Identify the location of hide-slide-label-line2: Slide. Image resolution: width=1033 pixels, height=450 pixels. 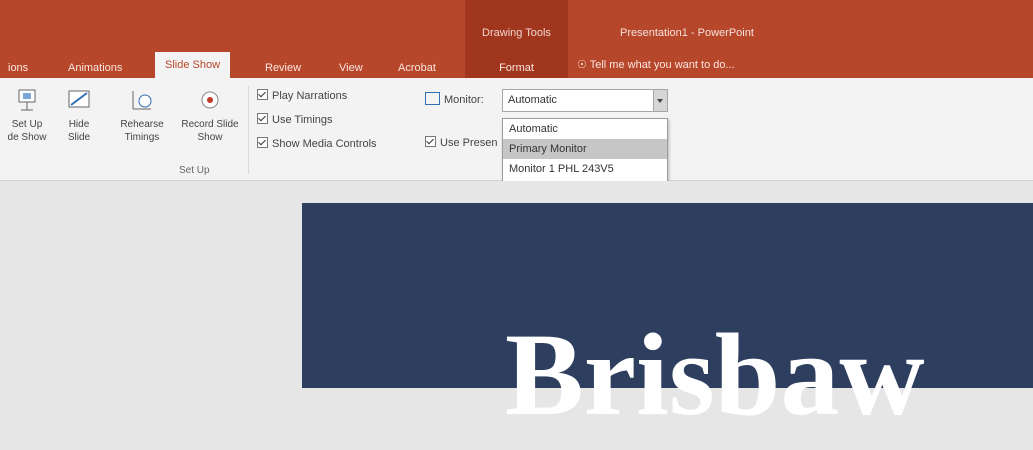
(79, 137).